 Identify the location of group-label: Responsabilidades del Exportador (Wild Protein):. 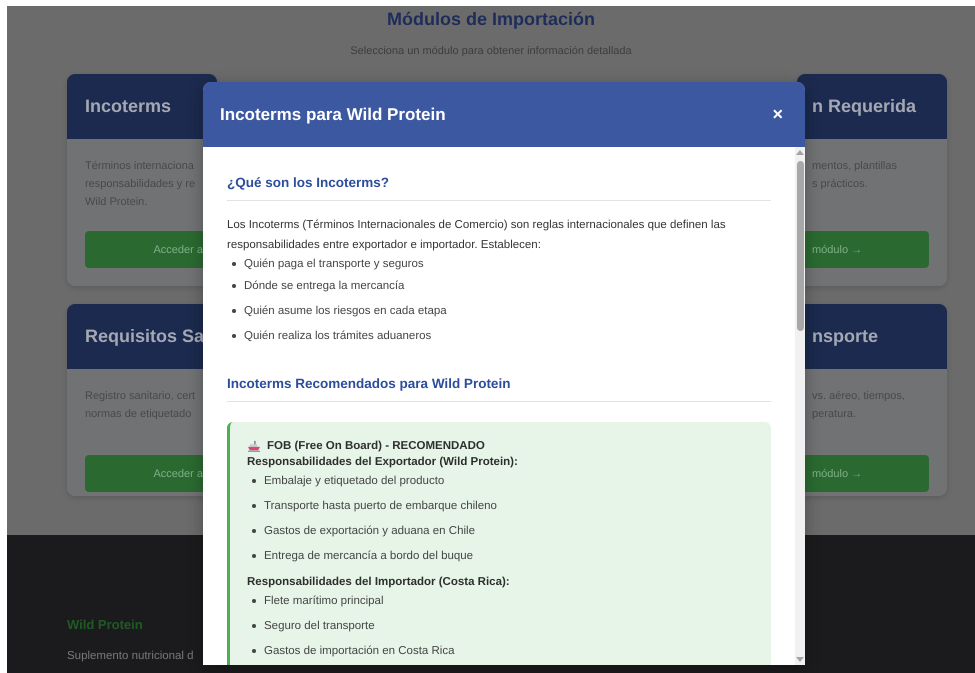
(383, 462).